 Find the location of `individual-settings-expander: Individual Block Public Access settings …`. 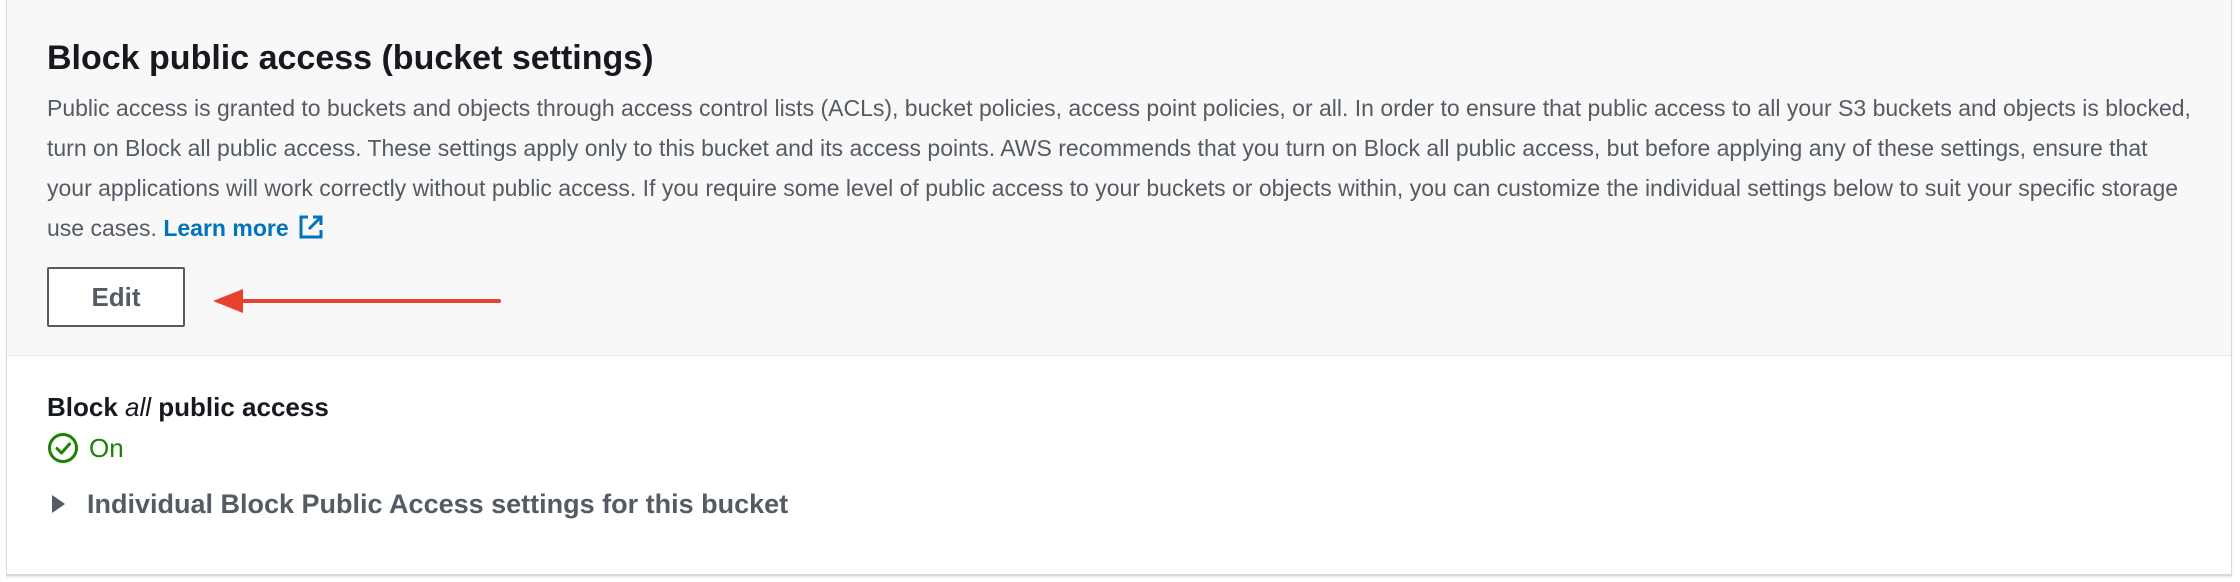

individual-settings-expander: Individual Block Public Access settings … is located at coordinates (417, 504).